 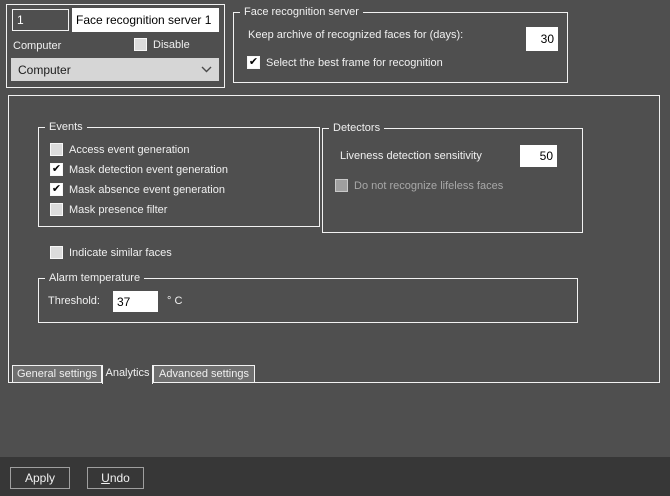 What do you see at coordinates (308, 297) in the screenshot?
I see `alarm-temperature-group: Alarm temperature Threshold: ° C` at bounding box center [308, 297].